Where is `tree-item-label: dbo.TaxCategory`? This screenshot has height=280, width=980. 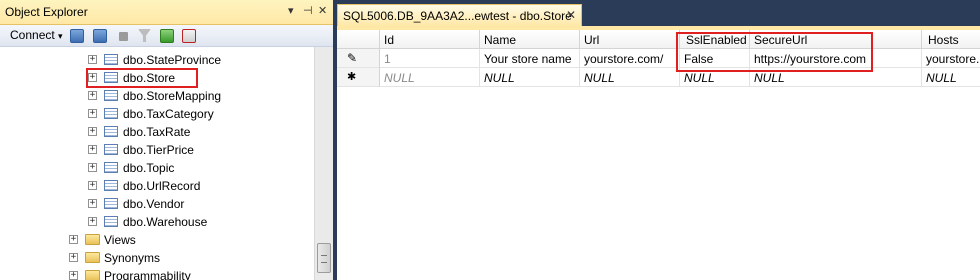
tree-item-label: dbo.TaxCategory is located at coordinates (168, 114).